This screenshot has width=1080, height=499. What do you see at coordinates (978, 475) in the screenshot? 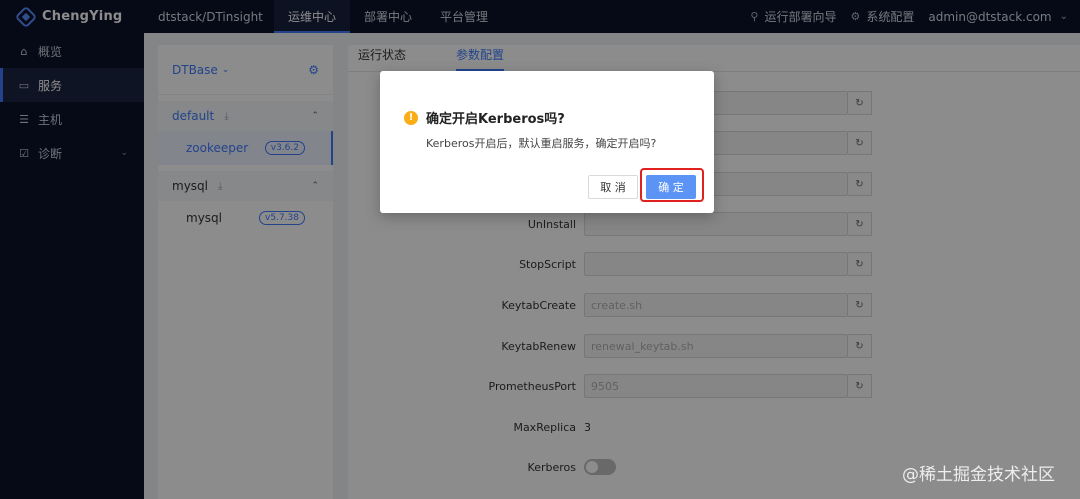
I see `watermark: @稀土掘金技术社区` at bounding box center [978, 475].